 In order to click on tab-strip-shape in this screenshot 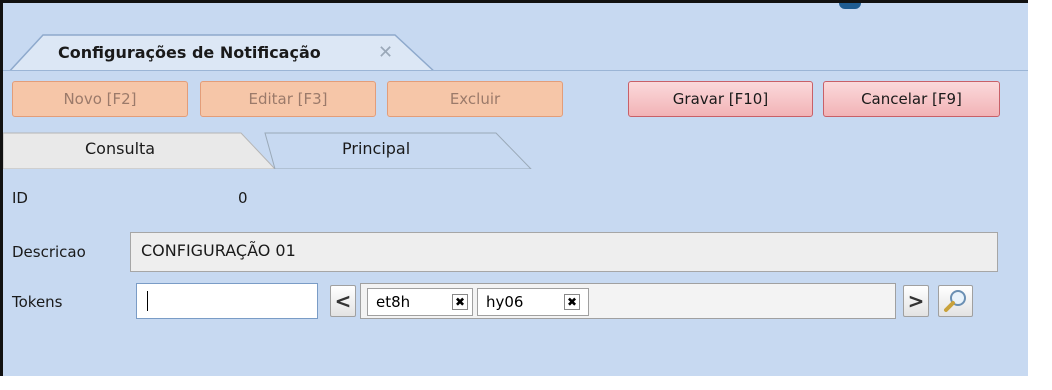, I will do `click(268, 151)`.